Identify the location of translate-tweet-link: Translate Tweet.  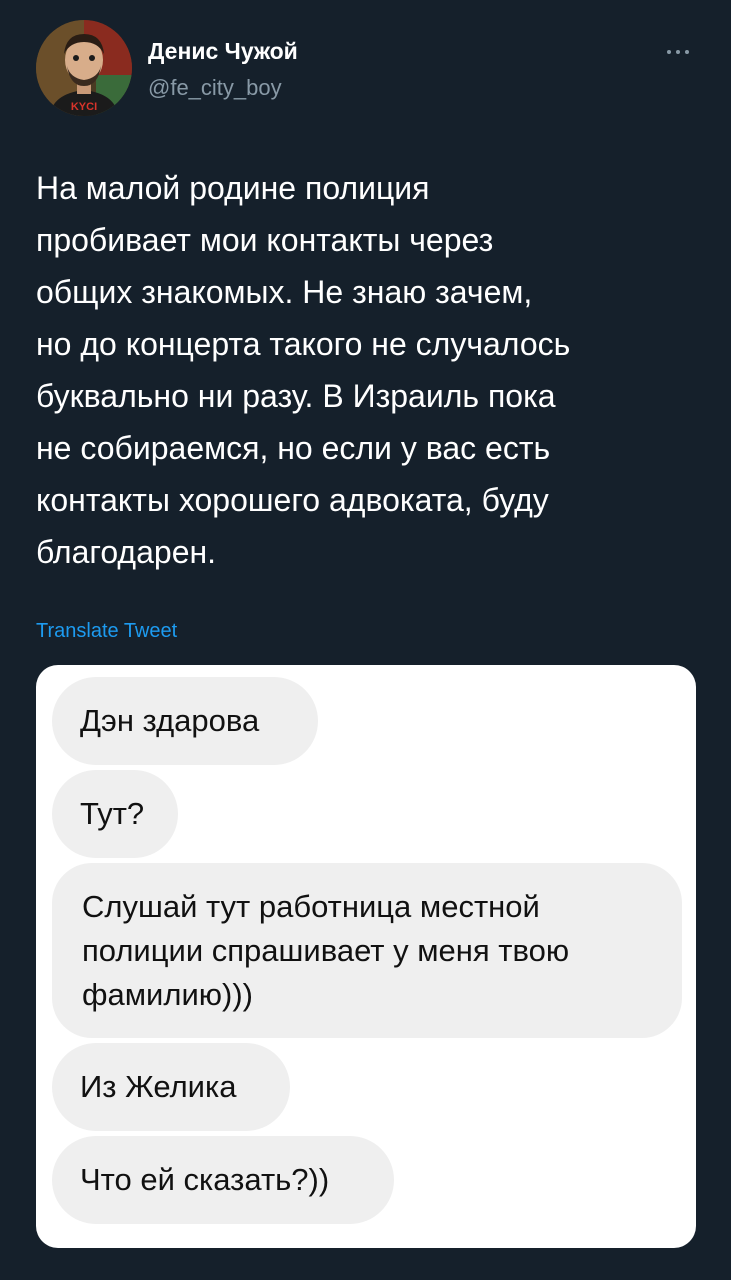
(106, 631).